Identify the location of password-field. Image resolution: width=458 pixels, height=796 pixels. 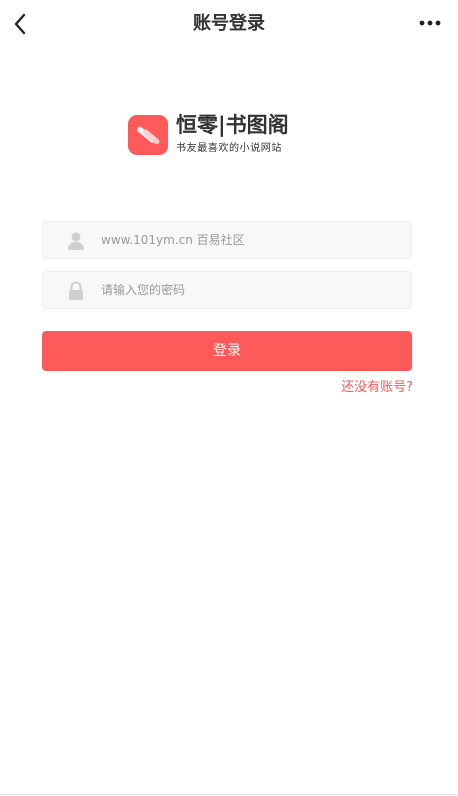
(227, 290).